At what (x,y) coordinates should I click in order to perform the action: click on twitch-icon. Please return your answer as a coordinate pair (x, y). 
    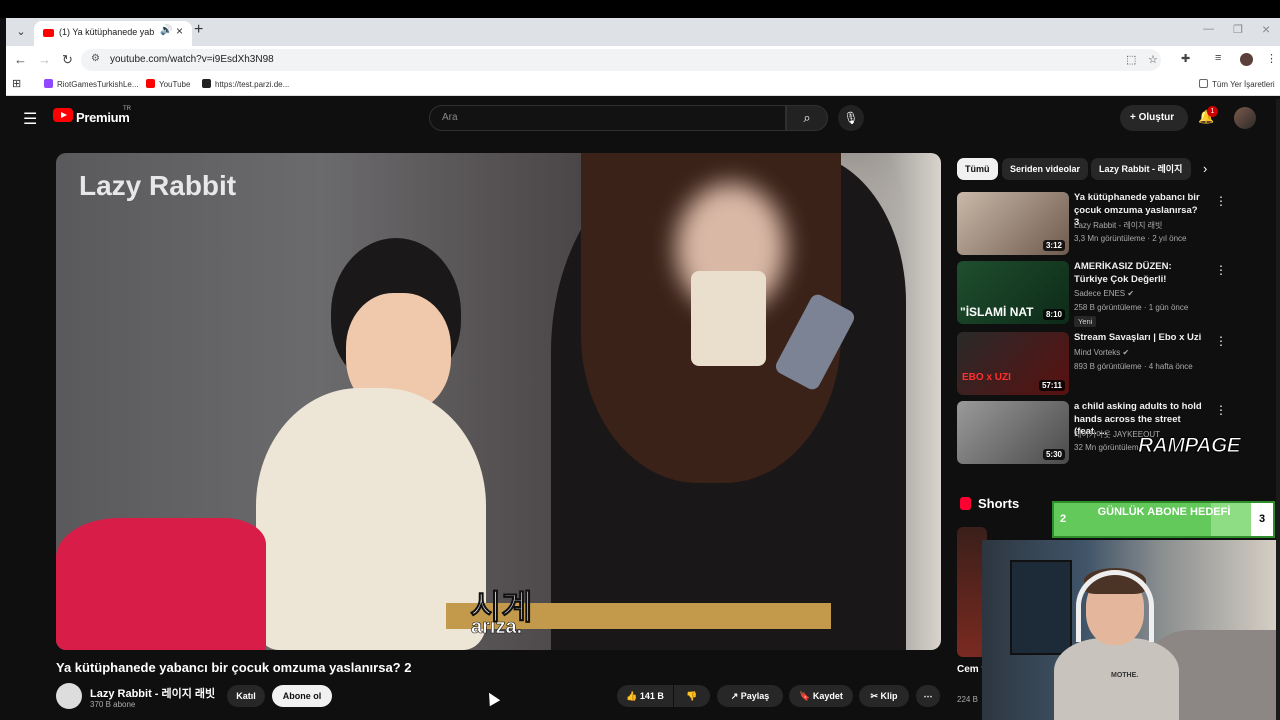
    Looking at the image, I should click on (48, 83).